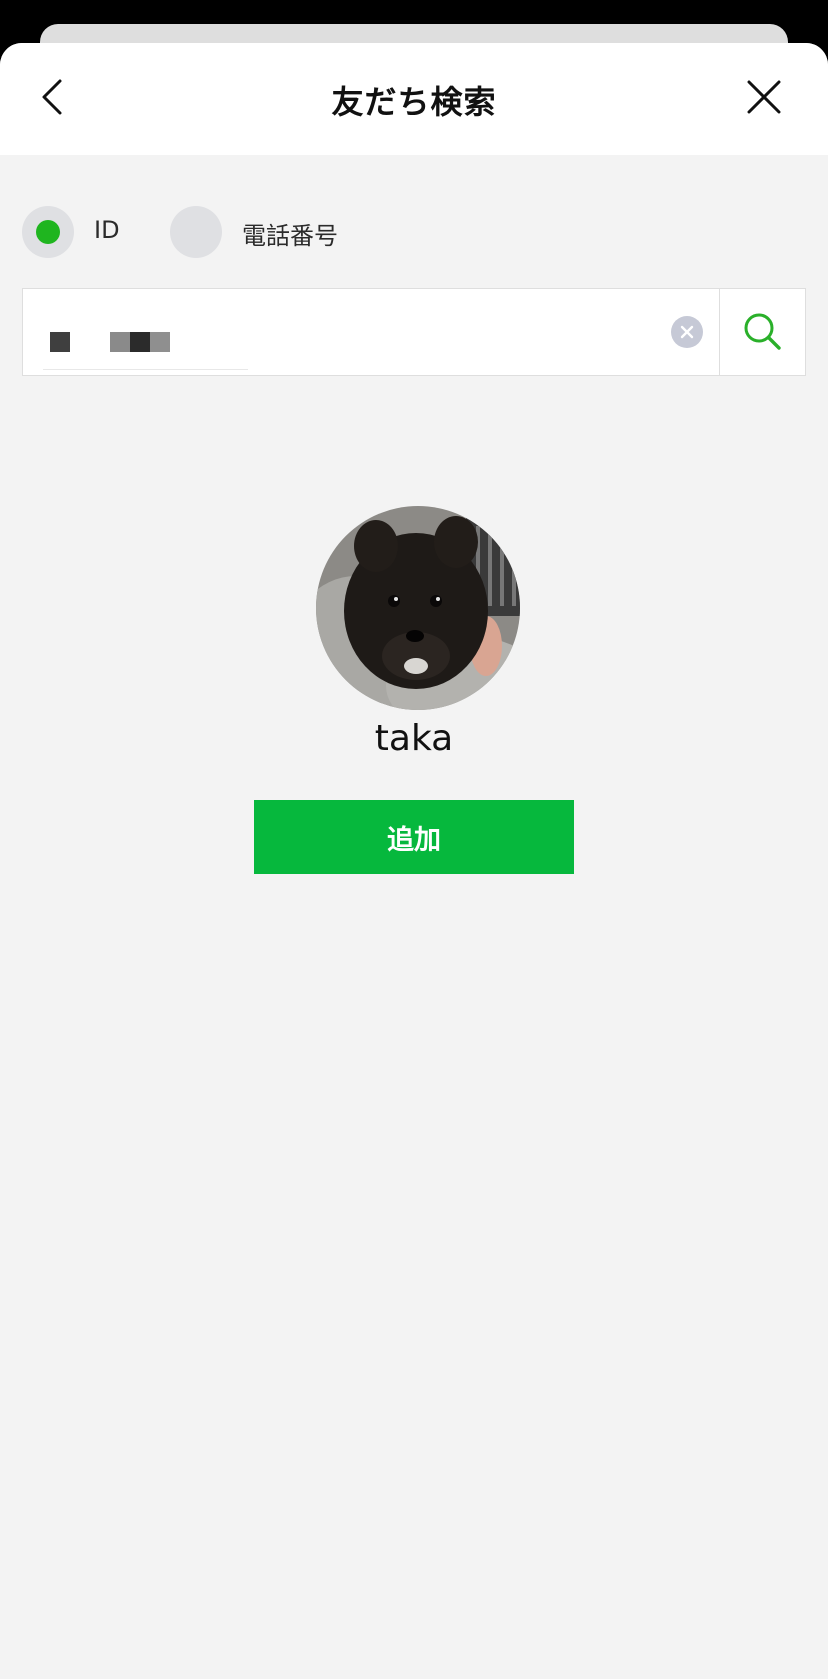  Describe the element at coordinates (414, 837) in the screenshot. I see `add-friend-button: 追加` at that location.